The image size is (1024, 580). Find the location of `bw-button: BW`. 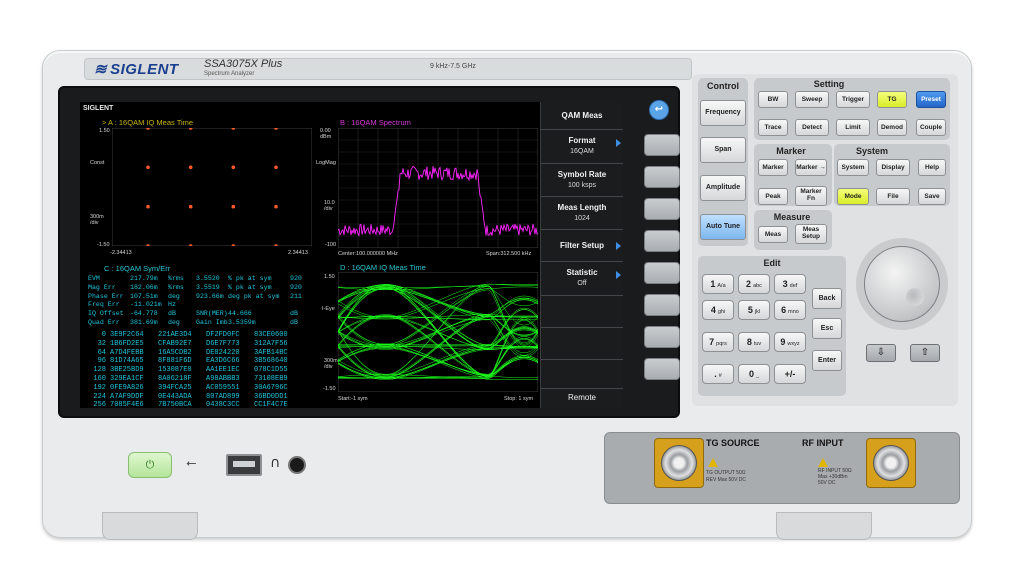

bw-button: BW is located at coordinates (773, 99).